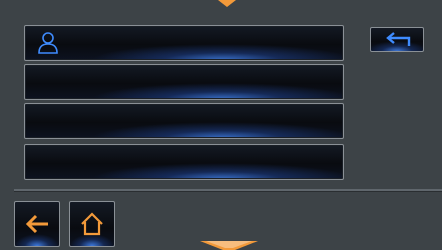  I want to click on home-icon, so click(92, 224).